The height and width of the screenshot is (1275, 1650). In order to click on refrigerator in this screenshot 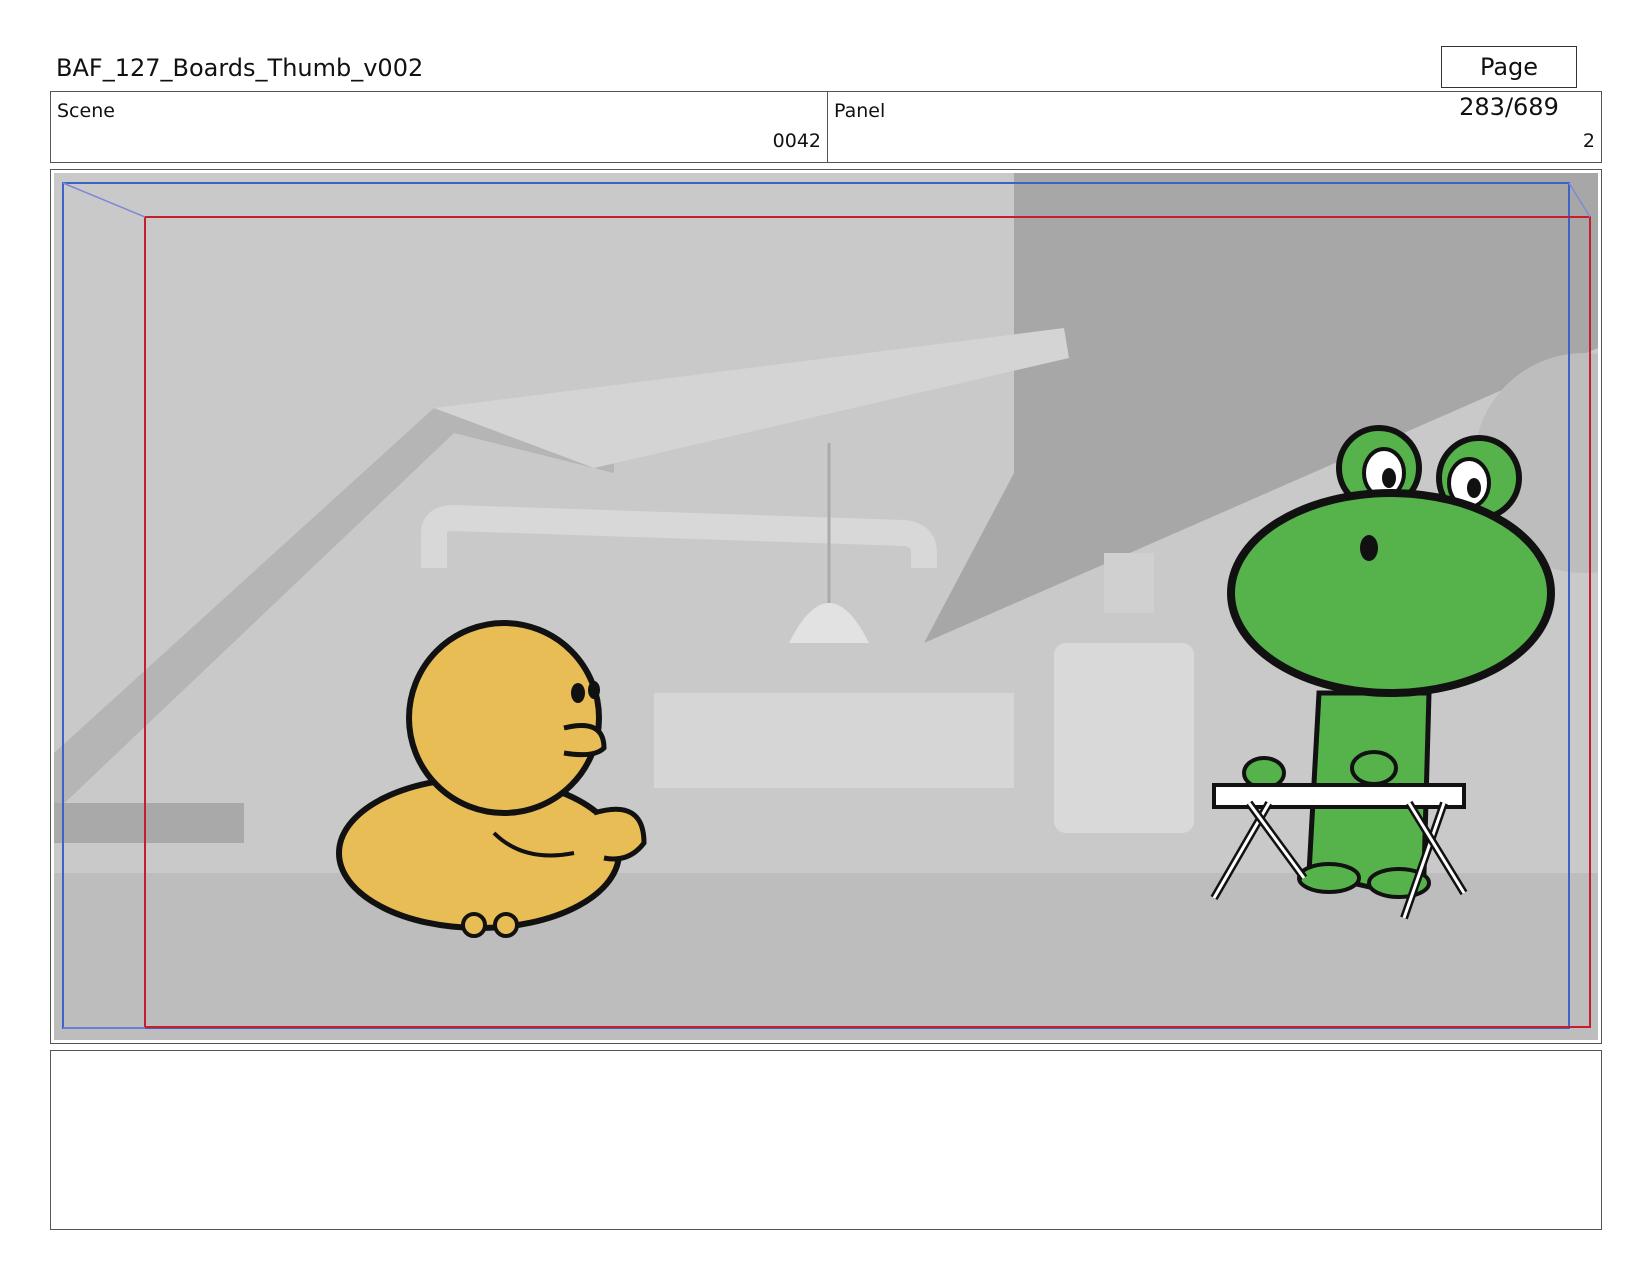, I will do `click(1124, 738)`.